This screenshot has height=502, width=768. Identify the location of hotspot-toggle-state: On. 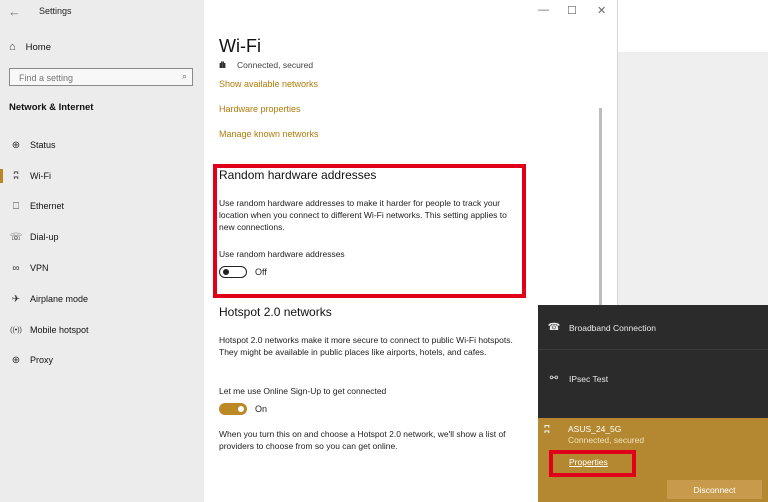
(261, 409).